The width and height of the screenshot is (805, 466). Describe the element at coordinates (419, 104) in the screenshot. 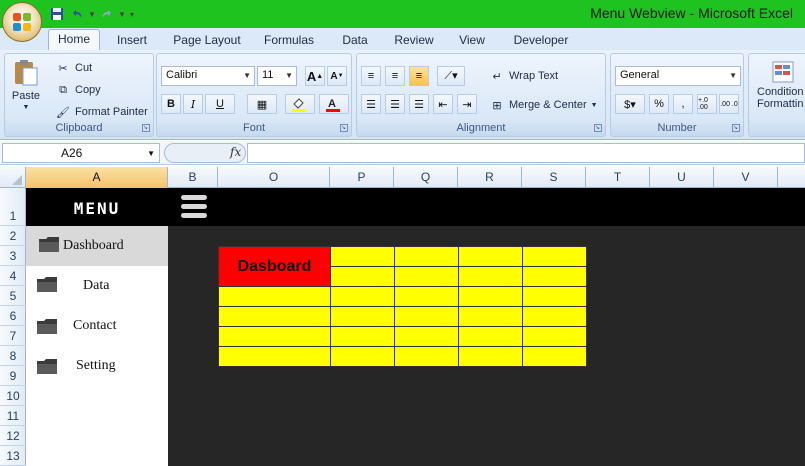

I see `align-right-button: ☰` at that location.